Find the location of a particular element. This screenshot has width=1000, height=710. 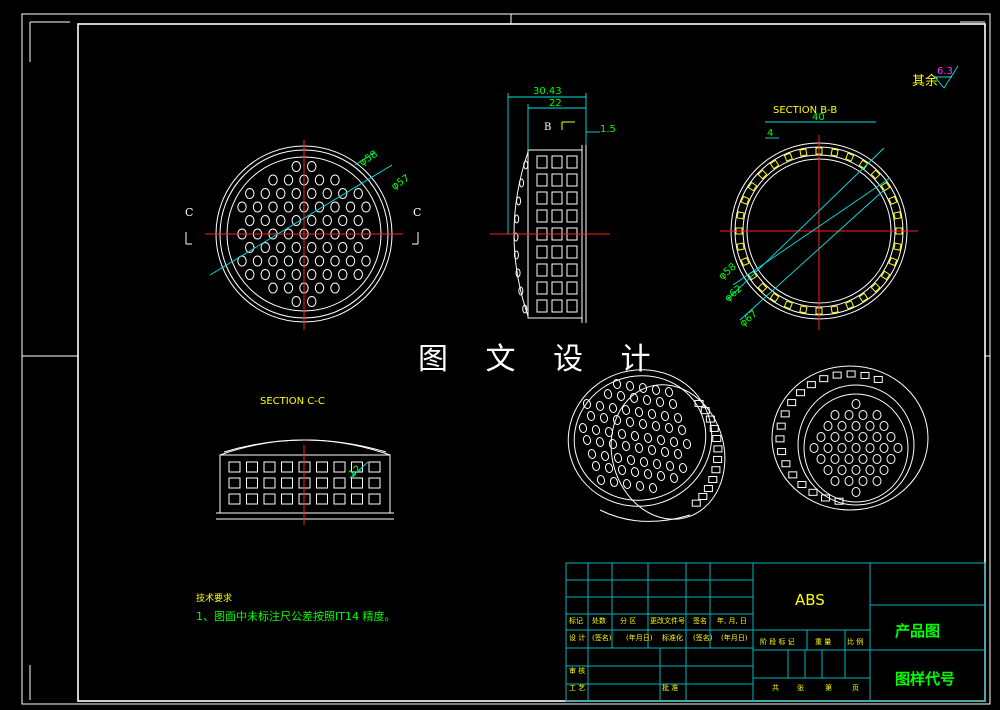

dome-slot is located at coordinates (522, 183).